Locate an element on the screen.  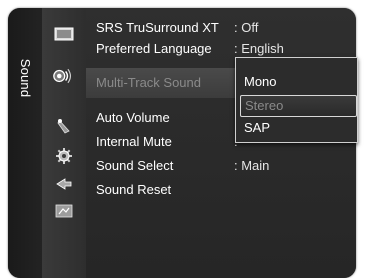
menu-item-value: : English is located at coordinates (259, 48).